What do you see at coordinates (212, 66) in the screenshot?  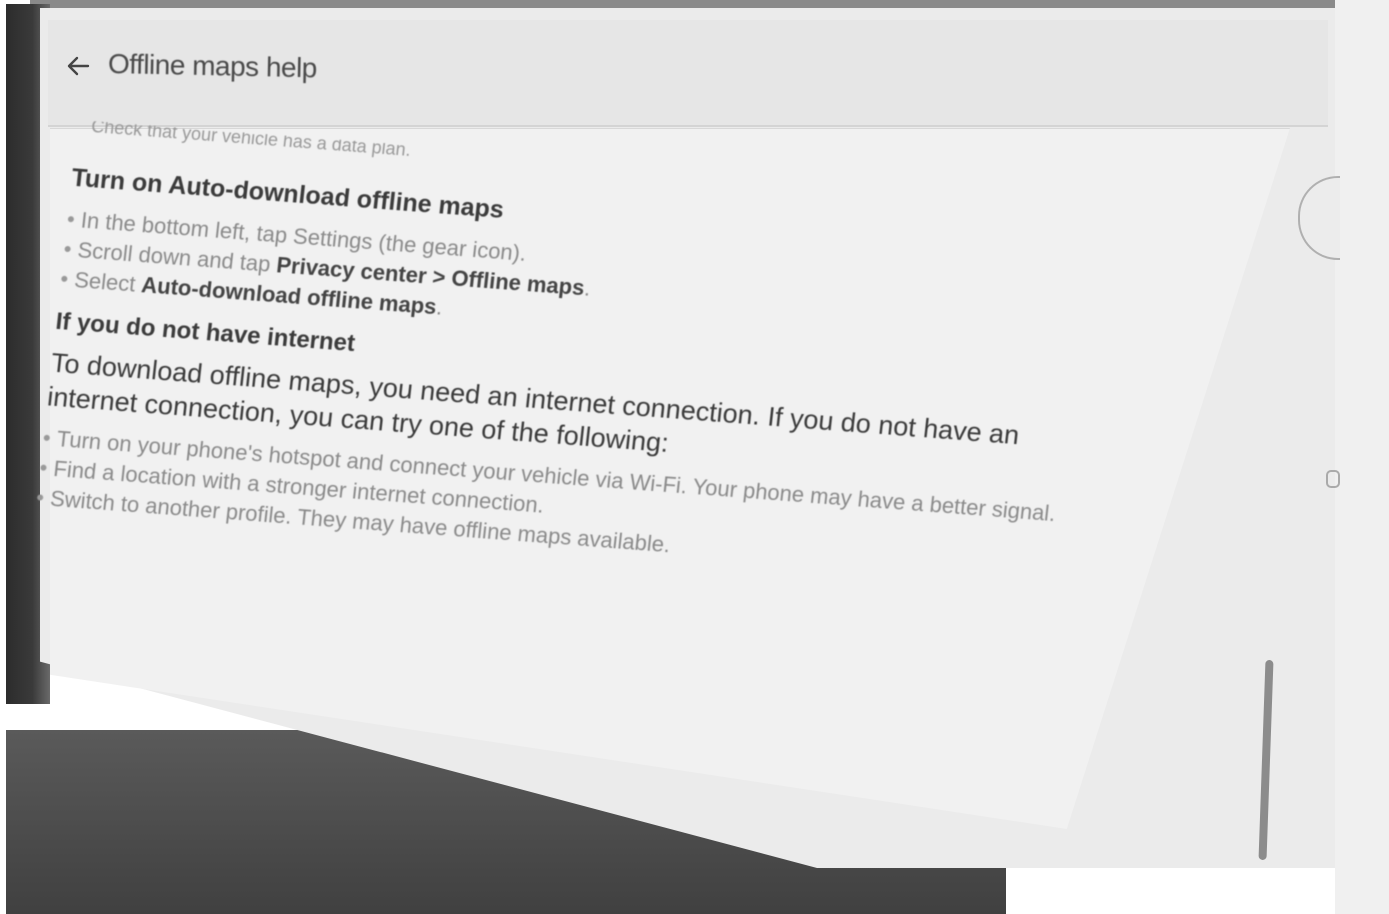 I see `page-title: Offline maps help` at bounding box center [212, 66].